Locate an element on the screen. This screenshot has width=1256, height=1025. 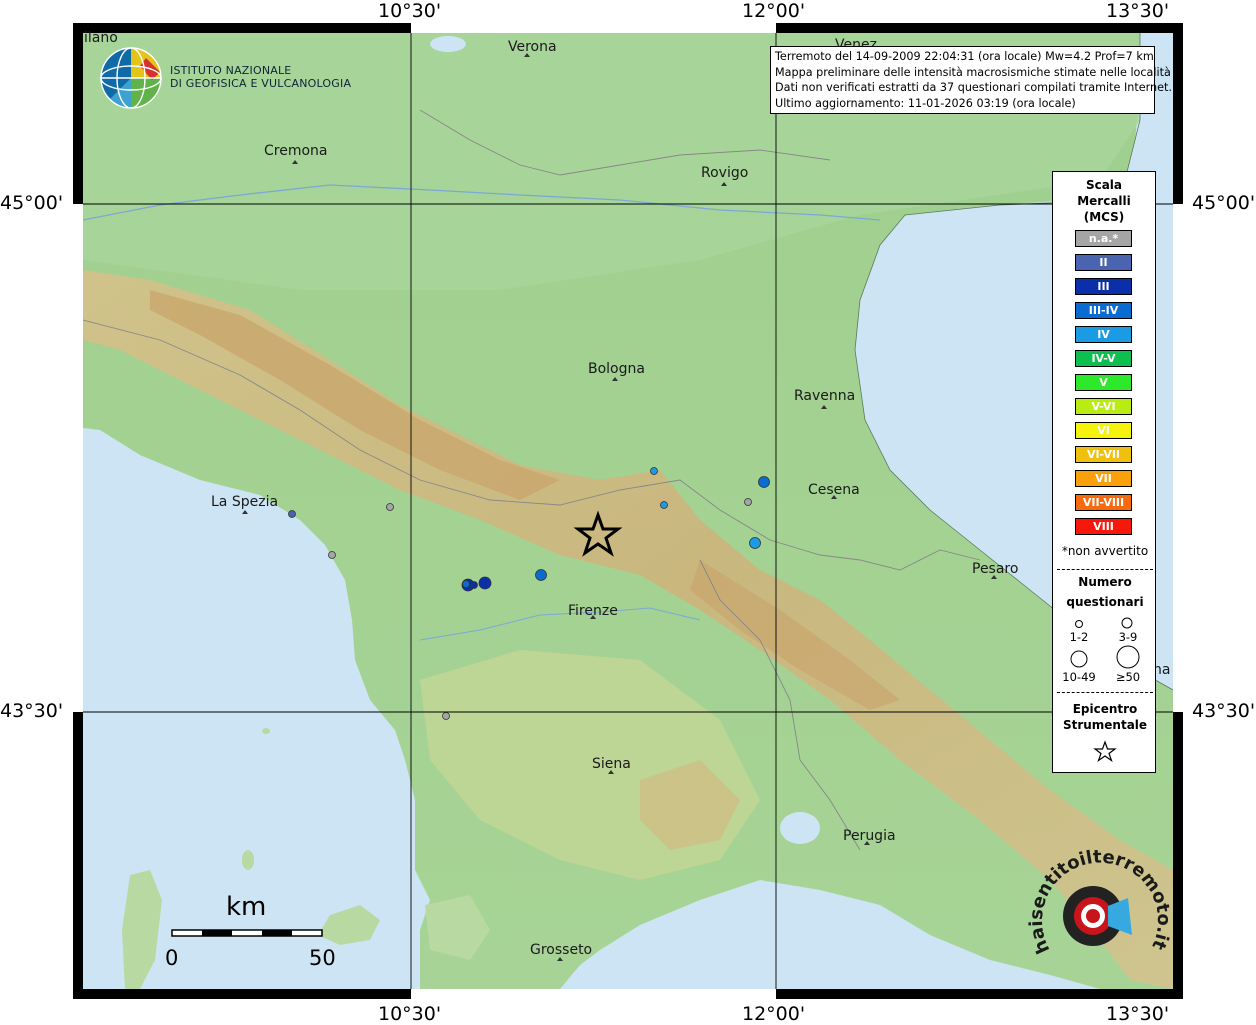
lon-label-bottom-1030: 10°30' is located at coordinates (410, 1014).